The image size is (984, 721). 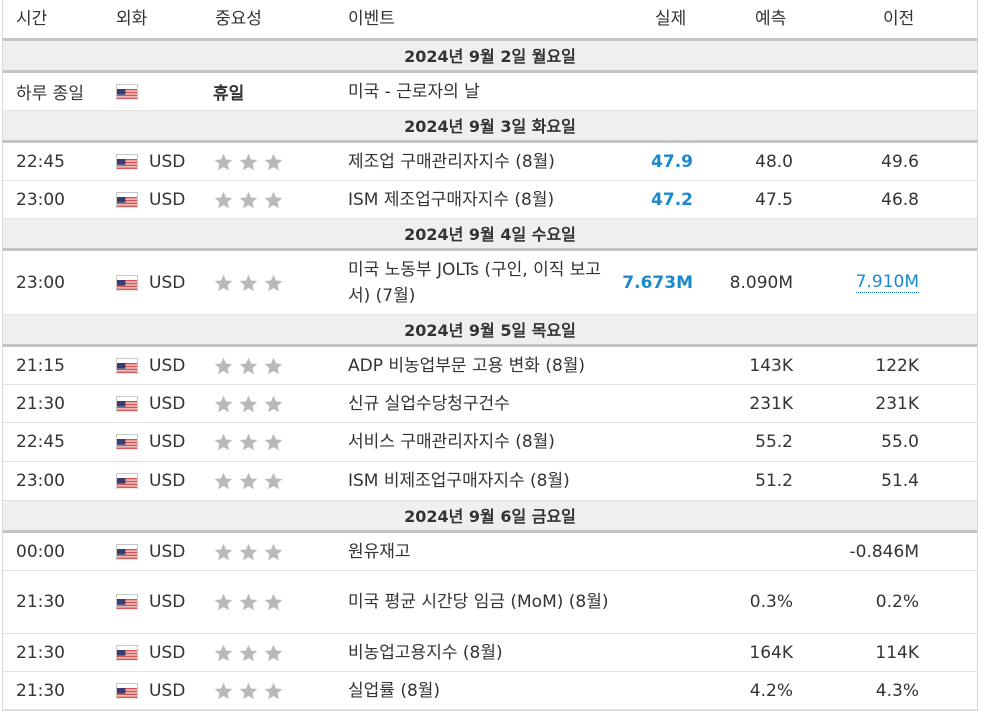 I want to click on event-name: 서비스 구매관리자지수 (8월), so click(x=480, y=442).